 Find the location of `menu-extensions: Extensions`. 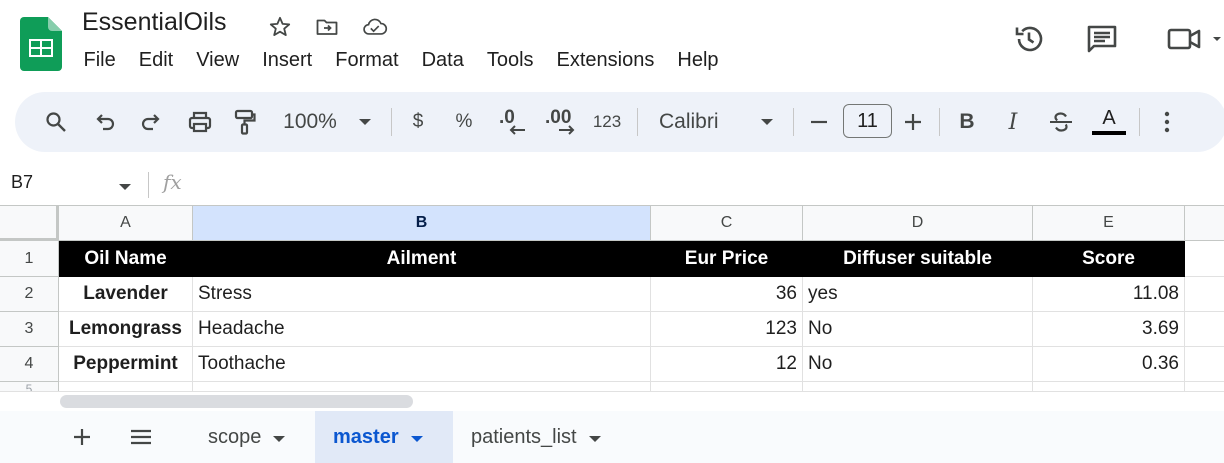

menu-extensions: Extensions is located at coordinates (605, 60).